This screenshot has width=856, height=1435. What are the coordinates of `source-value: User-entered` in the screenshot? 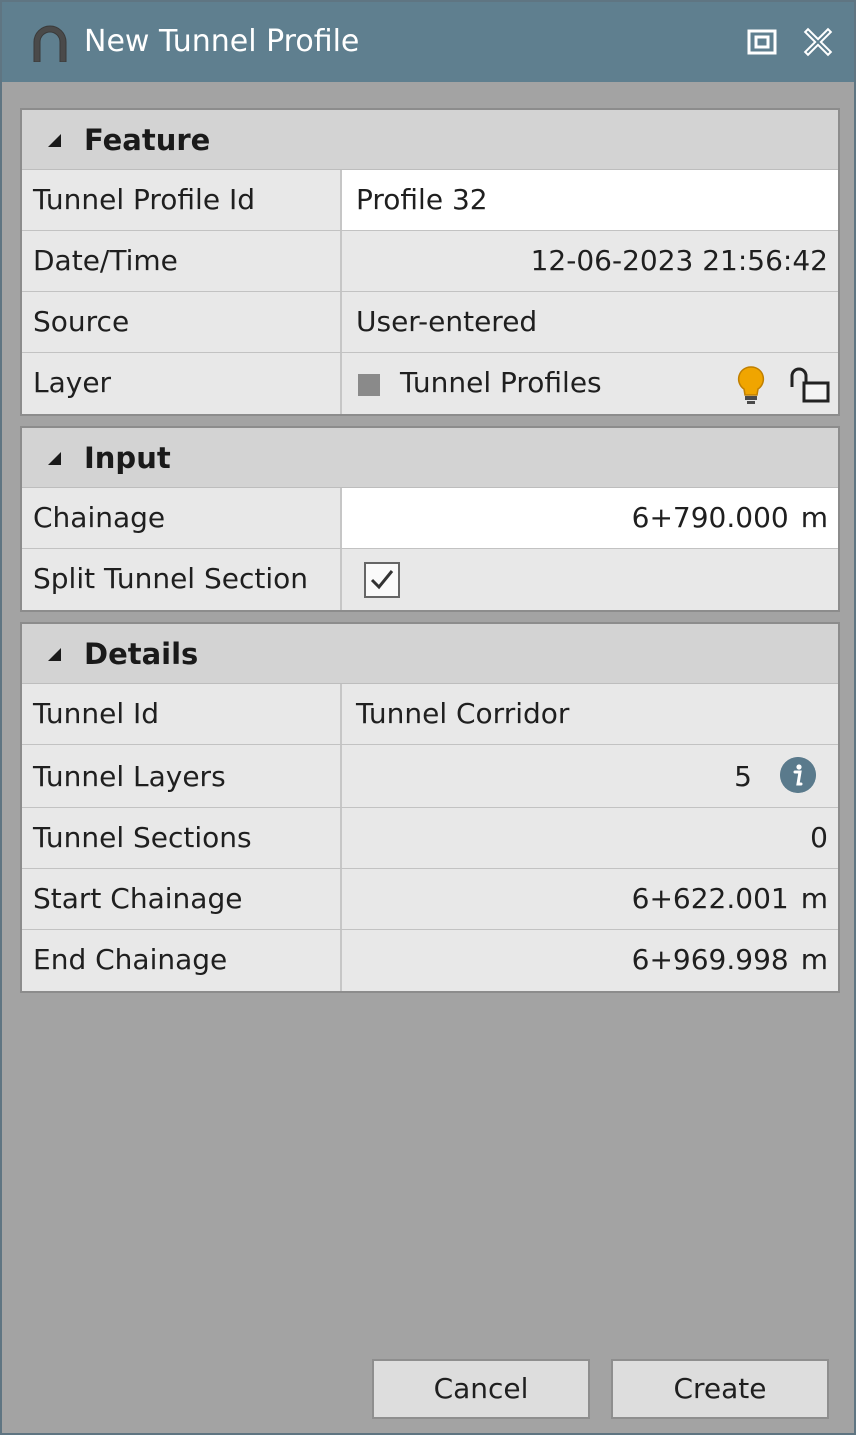 It's located at (447, 321).